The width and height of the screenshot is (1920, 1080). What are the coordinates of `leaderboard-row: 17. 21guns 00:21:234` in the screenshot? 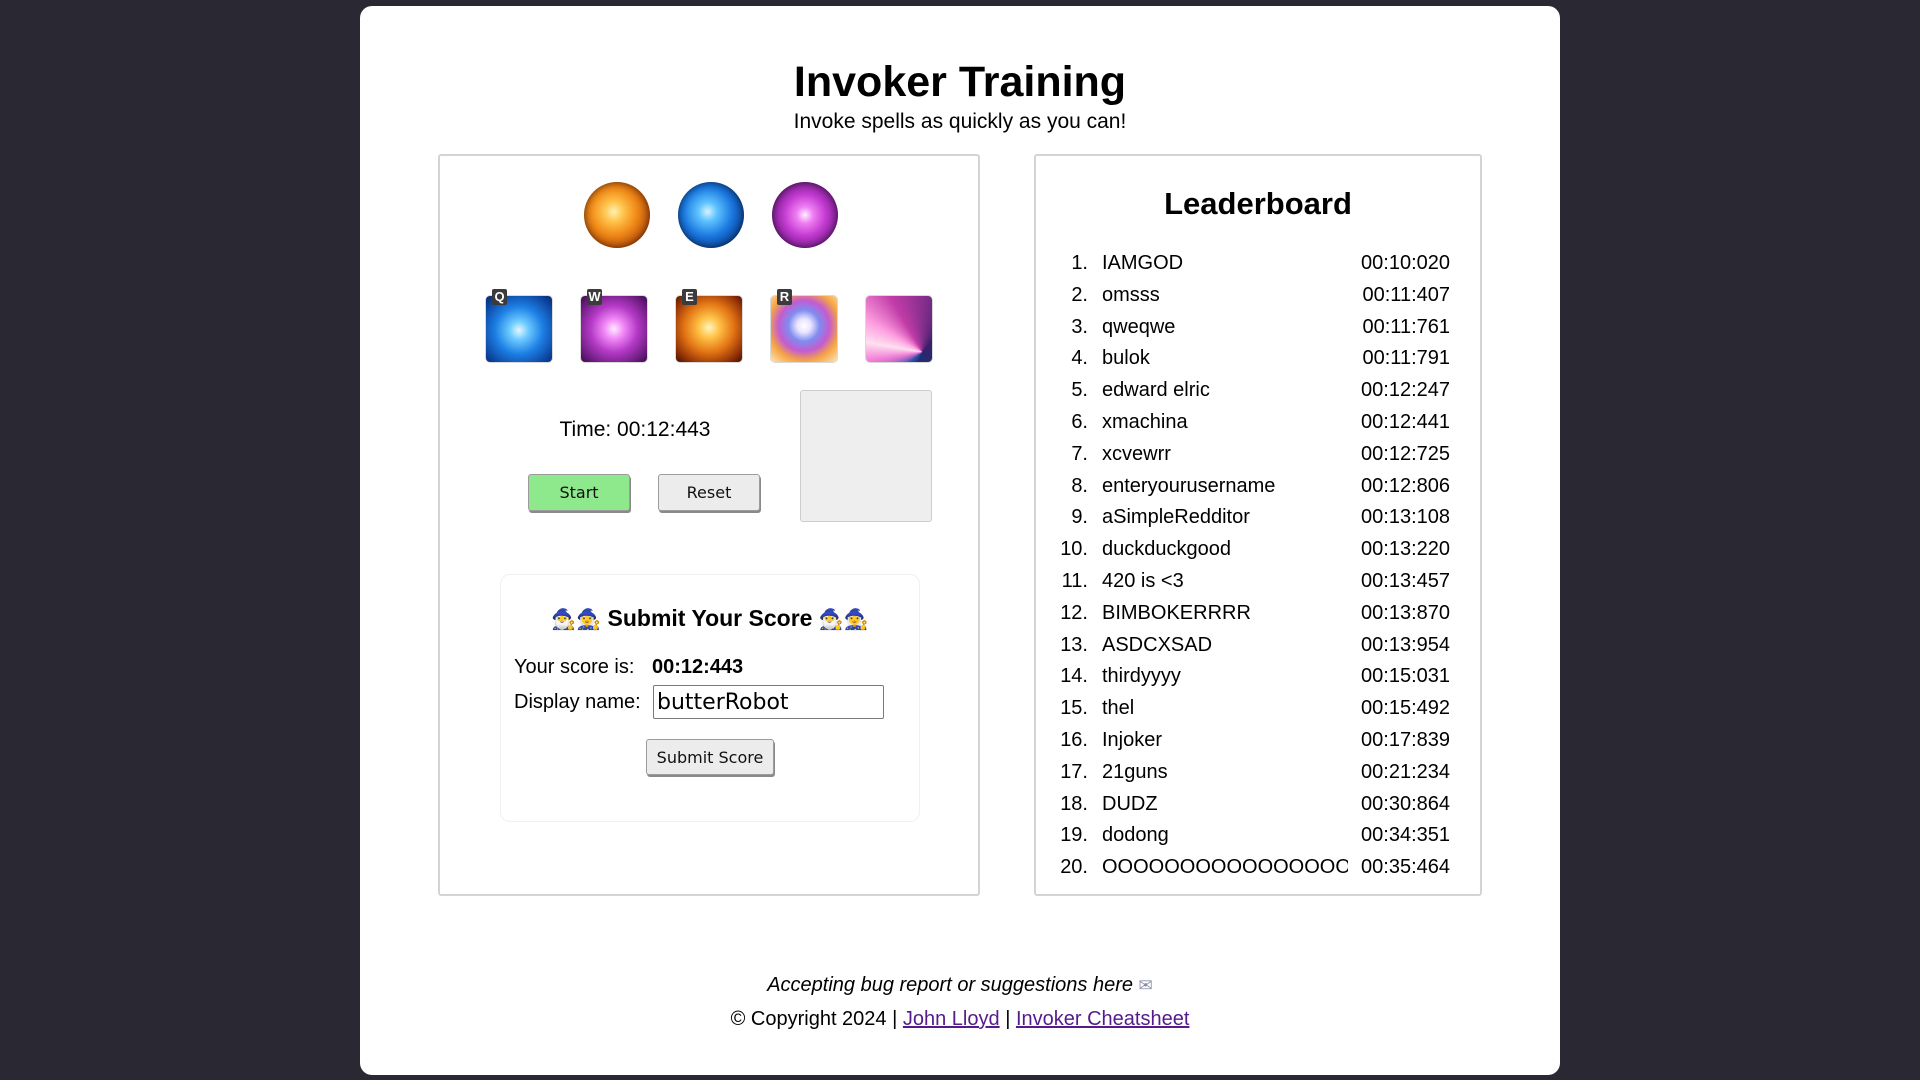 It's located at (1258, 777).